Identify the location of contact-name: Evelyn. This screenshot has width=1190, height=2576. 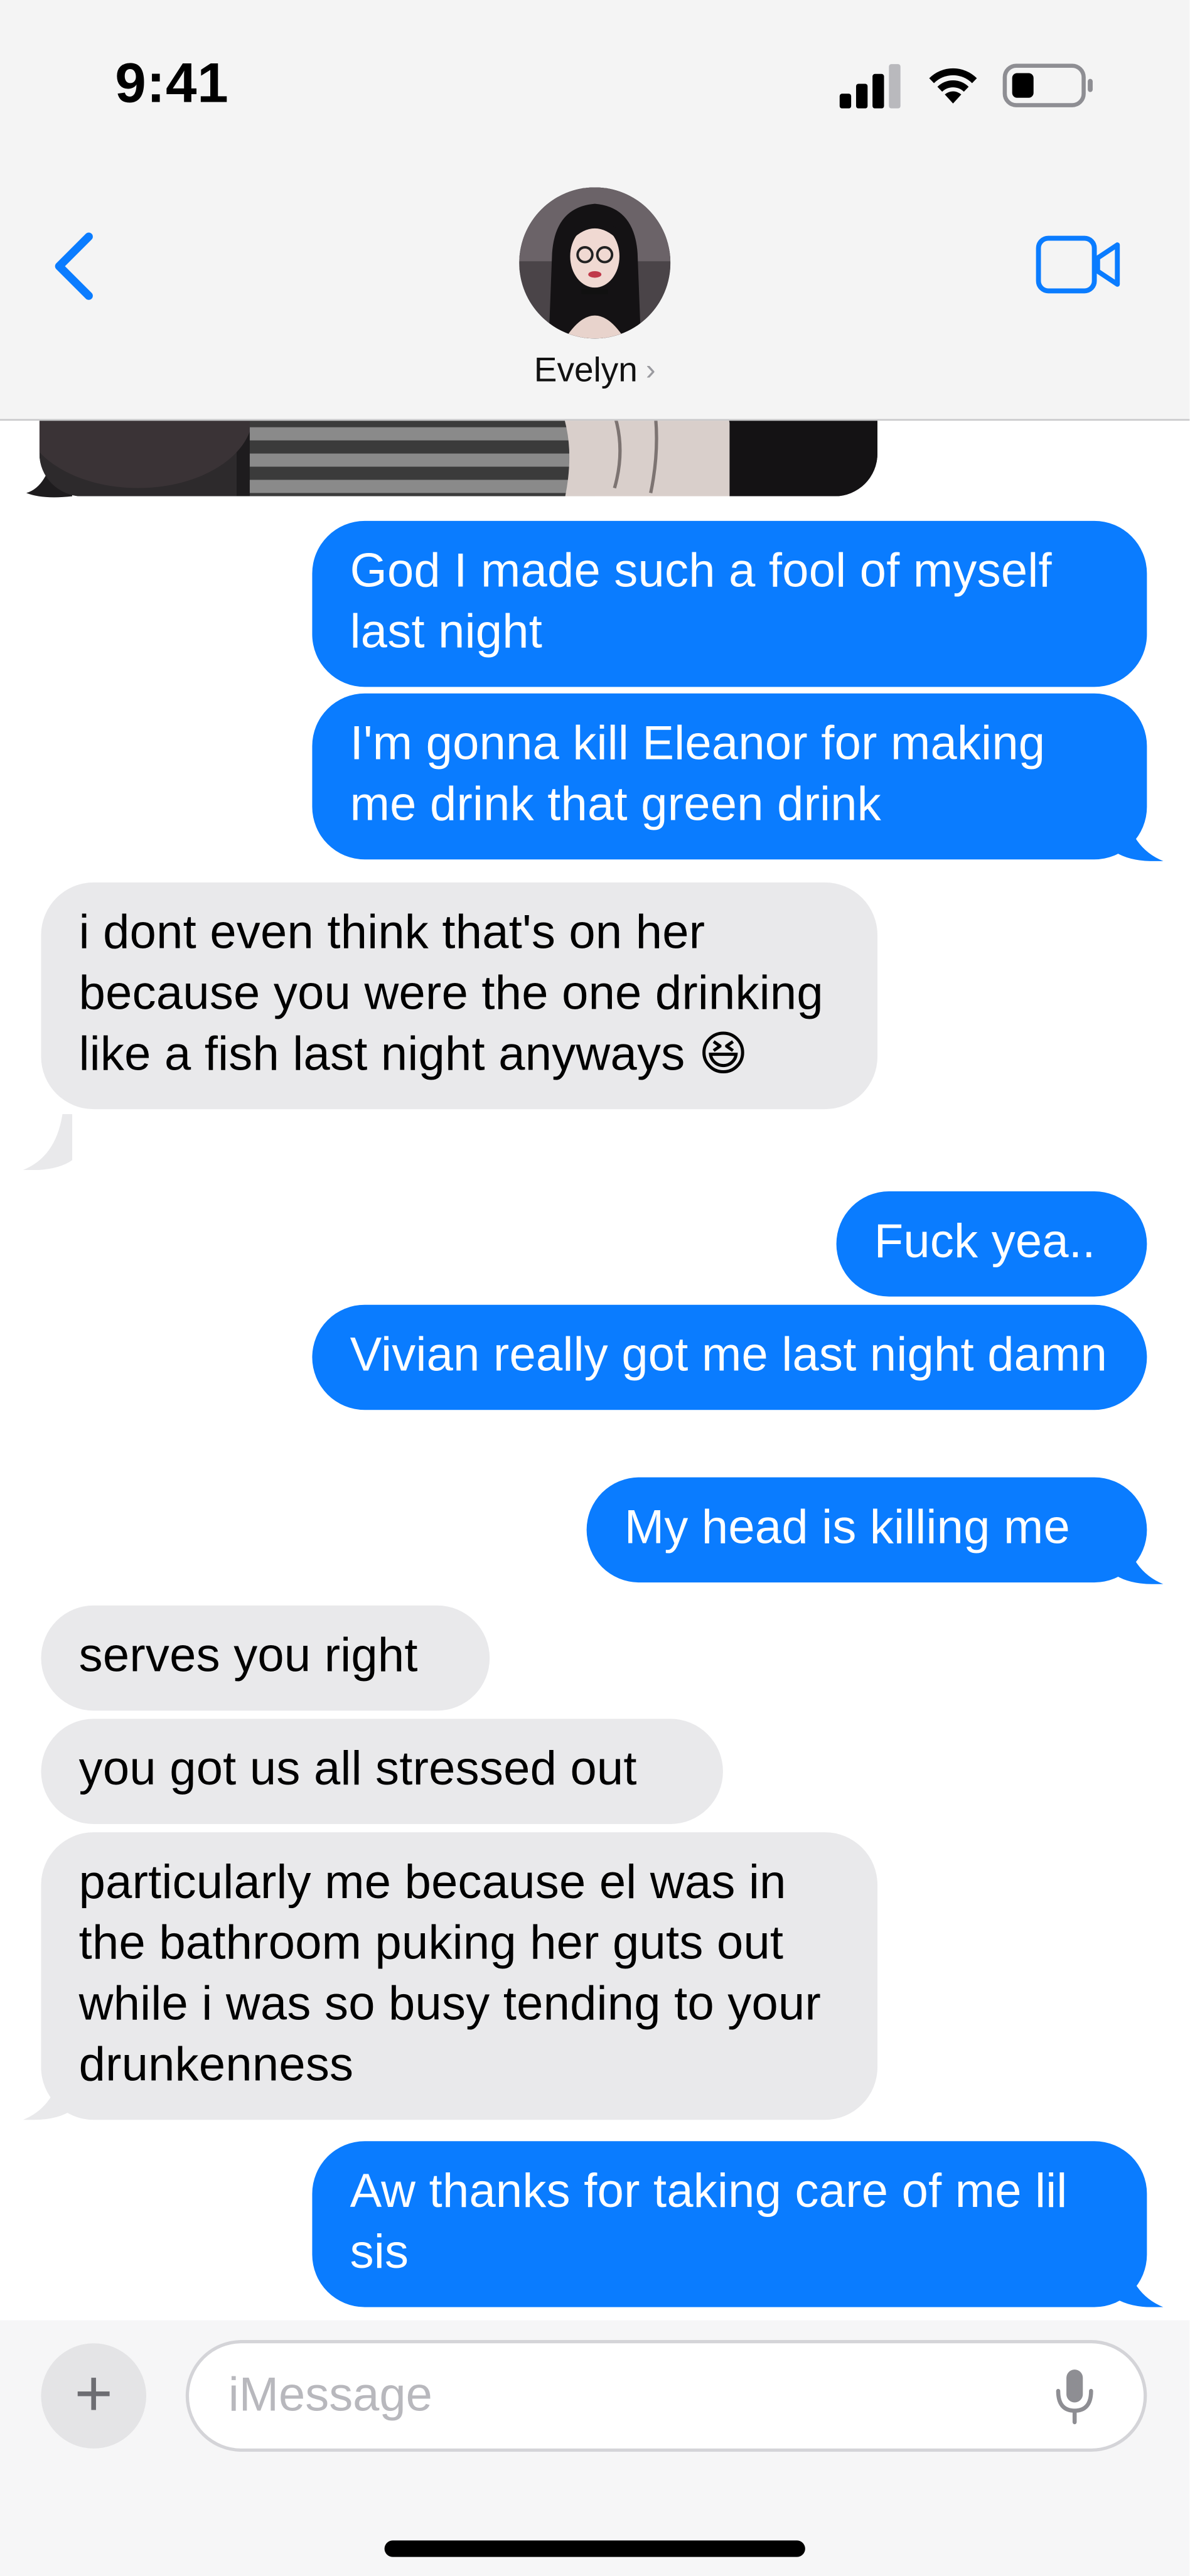
(585, 371).